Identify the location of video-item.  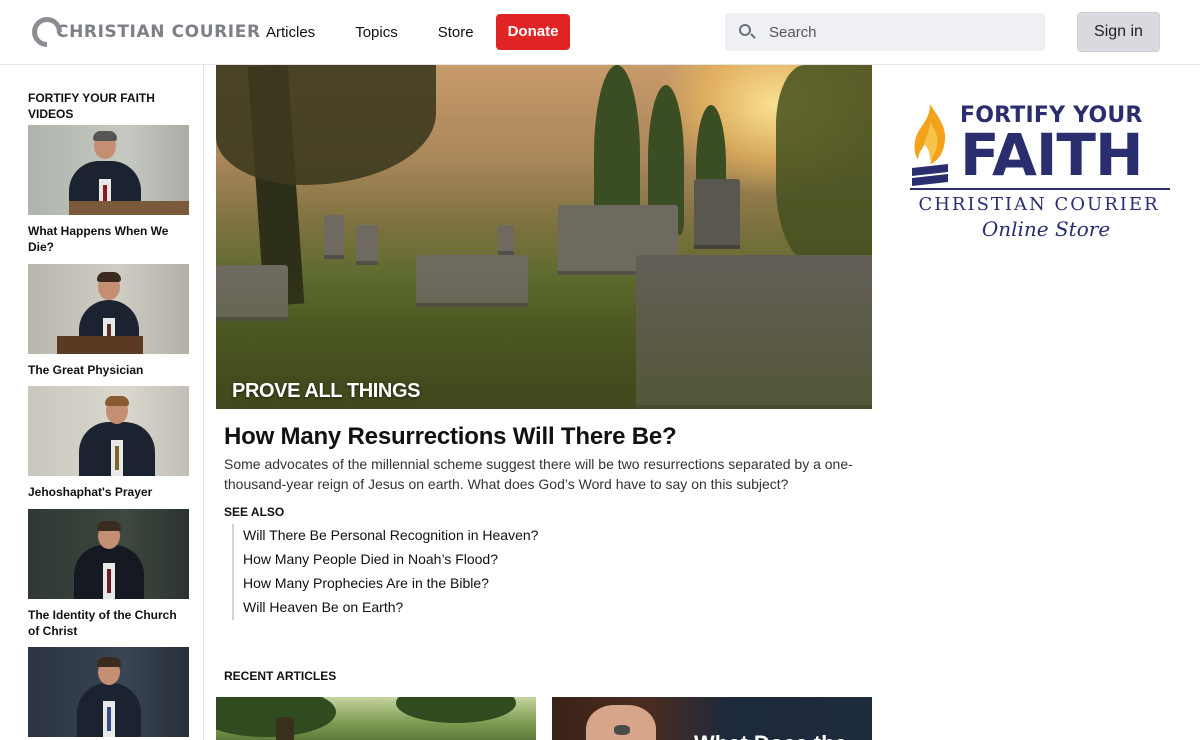
(108, 692).